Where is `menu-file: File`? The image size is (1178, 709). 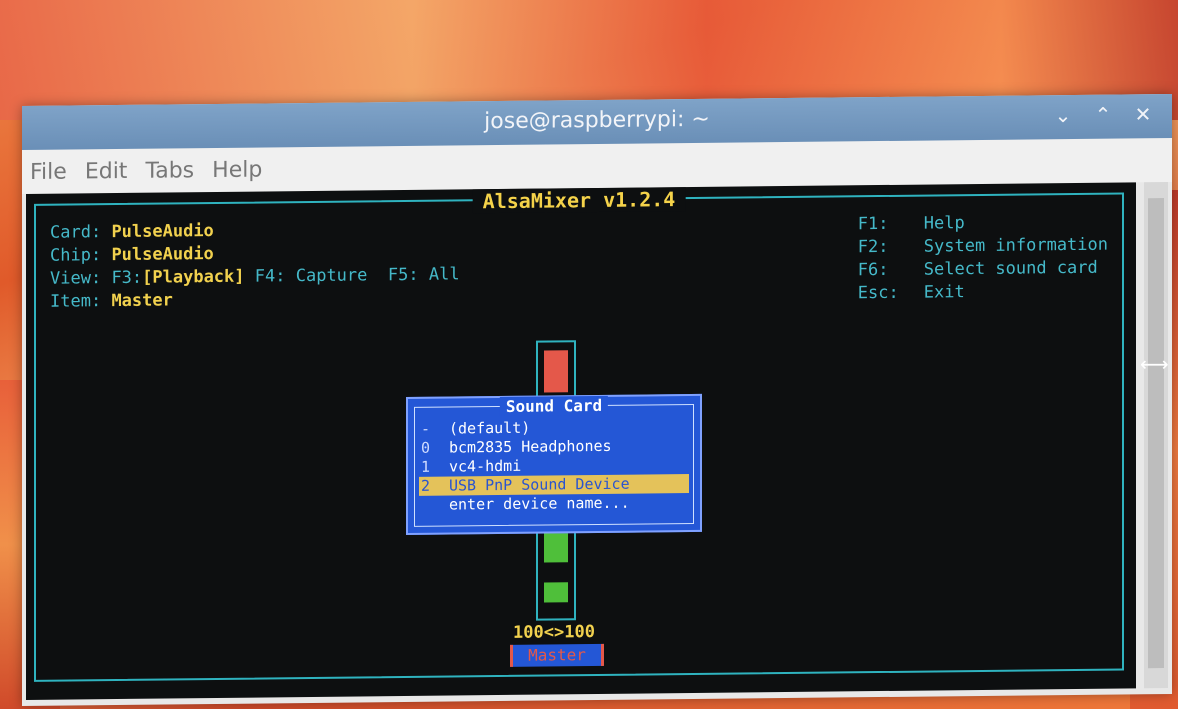
menu-file: File is located at coordinates (48, 171).